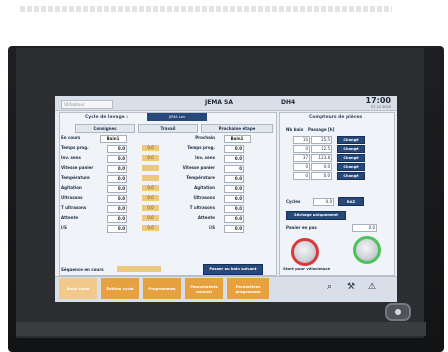 This screenshot has height=352, width=448. What do you see at coordinates (233, 269) in the screenshot?
I see `next-bath-button: Passer au bain suivant` at bounding box center [233, 269].